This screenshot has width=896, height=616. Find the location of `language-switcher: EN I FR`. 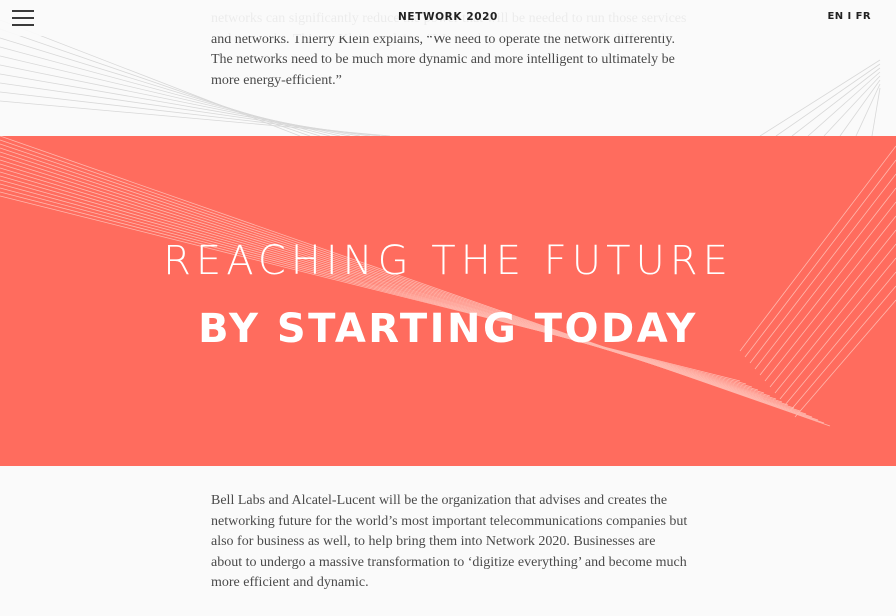

language-switcher: EN I FR is located at coordinates (849, 16).